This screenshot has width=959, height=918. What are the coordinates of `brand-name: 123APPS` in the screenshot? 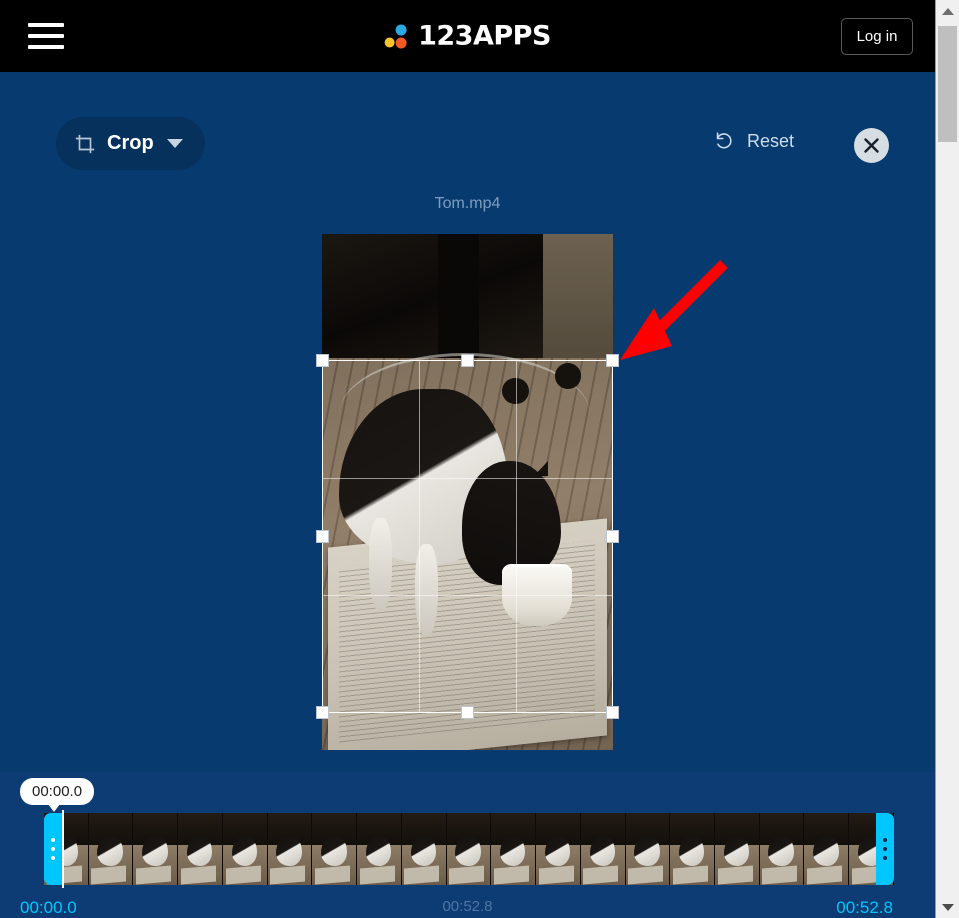 It's located at (484, 36).